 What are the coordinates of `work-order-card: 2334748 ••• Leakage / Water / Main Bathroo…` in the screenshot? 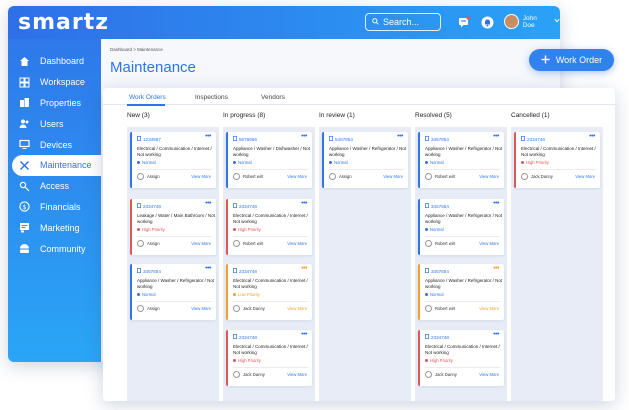 It's located at (173, 227).